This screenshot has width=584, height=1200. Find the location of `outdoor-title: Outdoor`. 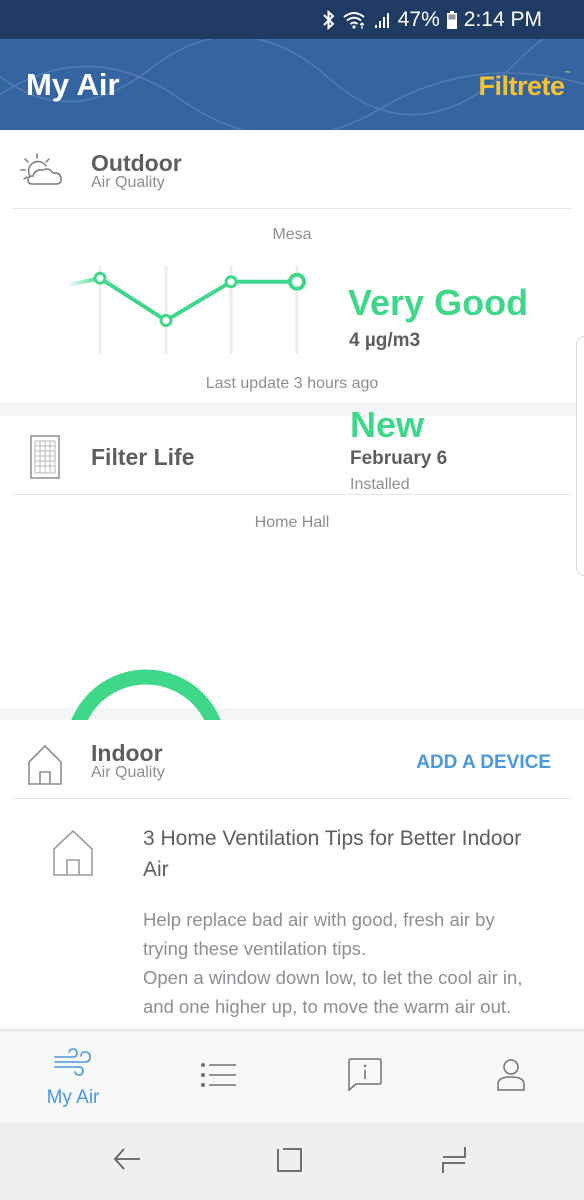

outdoor-title: Outdoor is located at coordinates (136, 163).